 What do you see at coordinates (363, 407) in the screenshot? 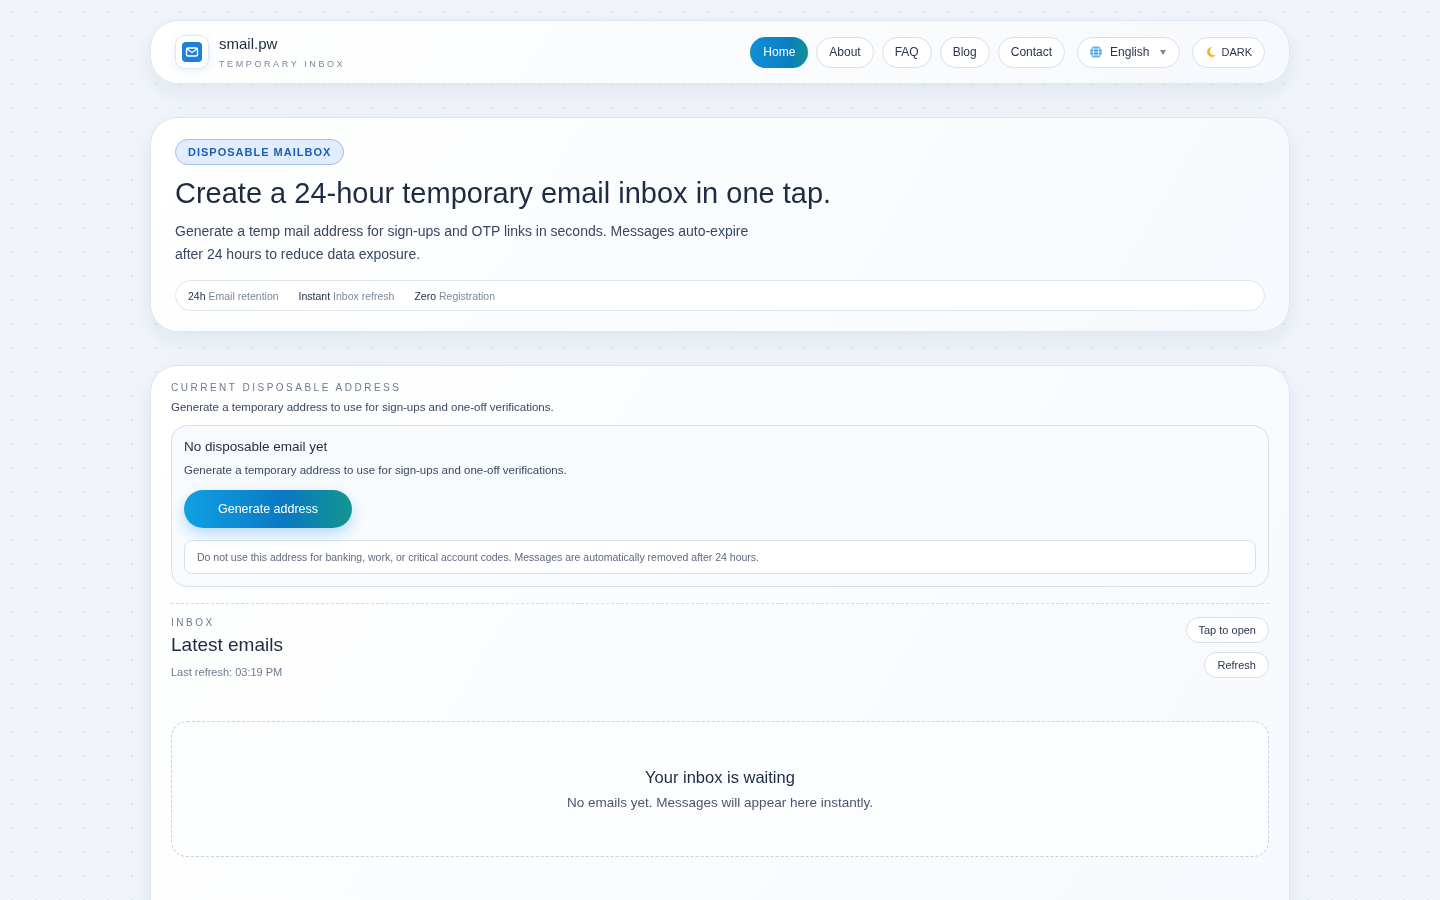
I see `section-description: Generate a temporary address to use for sign-ups and one-off verifications.` at bounding box center [363, 407].